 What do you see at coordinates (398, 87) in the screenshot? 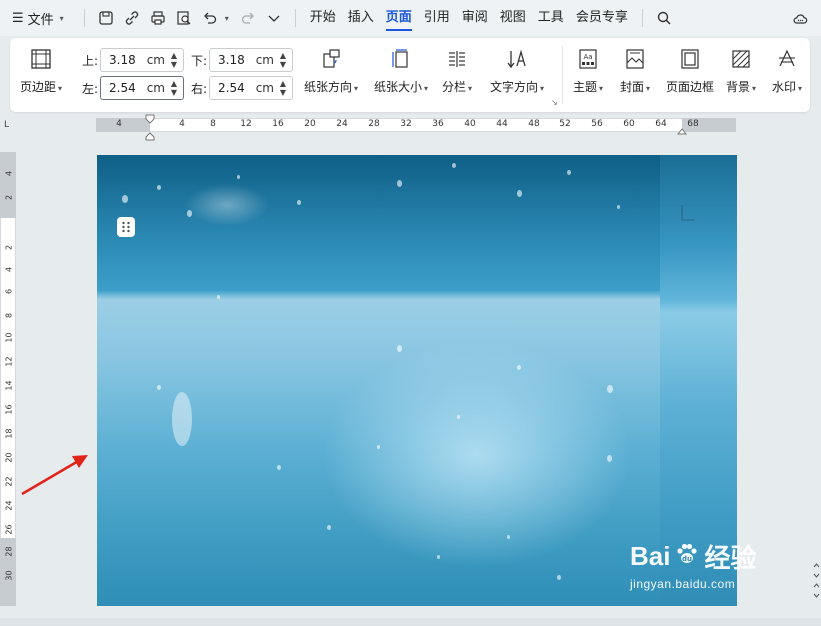
I see `paper-size-label: 纸张大小` at bounding box center [398, 87].